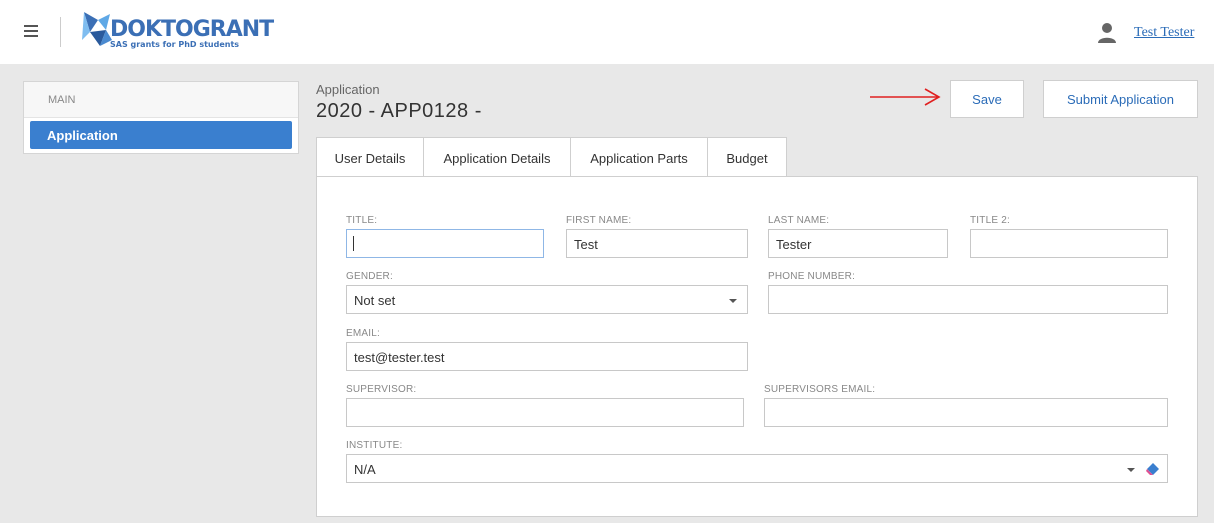 The image size is (1214, 523). Describe the element at coordinates (639, 157) in the screenshot. I see `tab-application-parts: Application Parts` at that location.